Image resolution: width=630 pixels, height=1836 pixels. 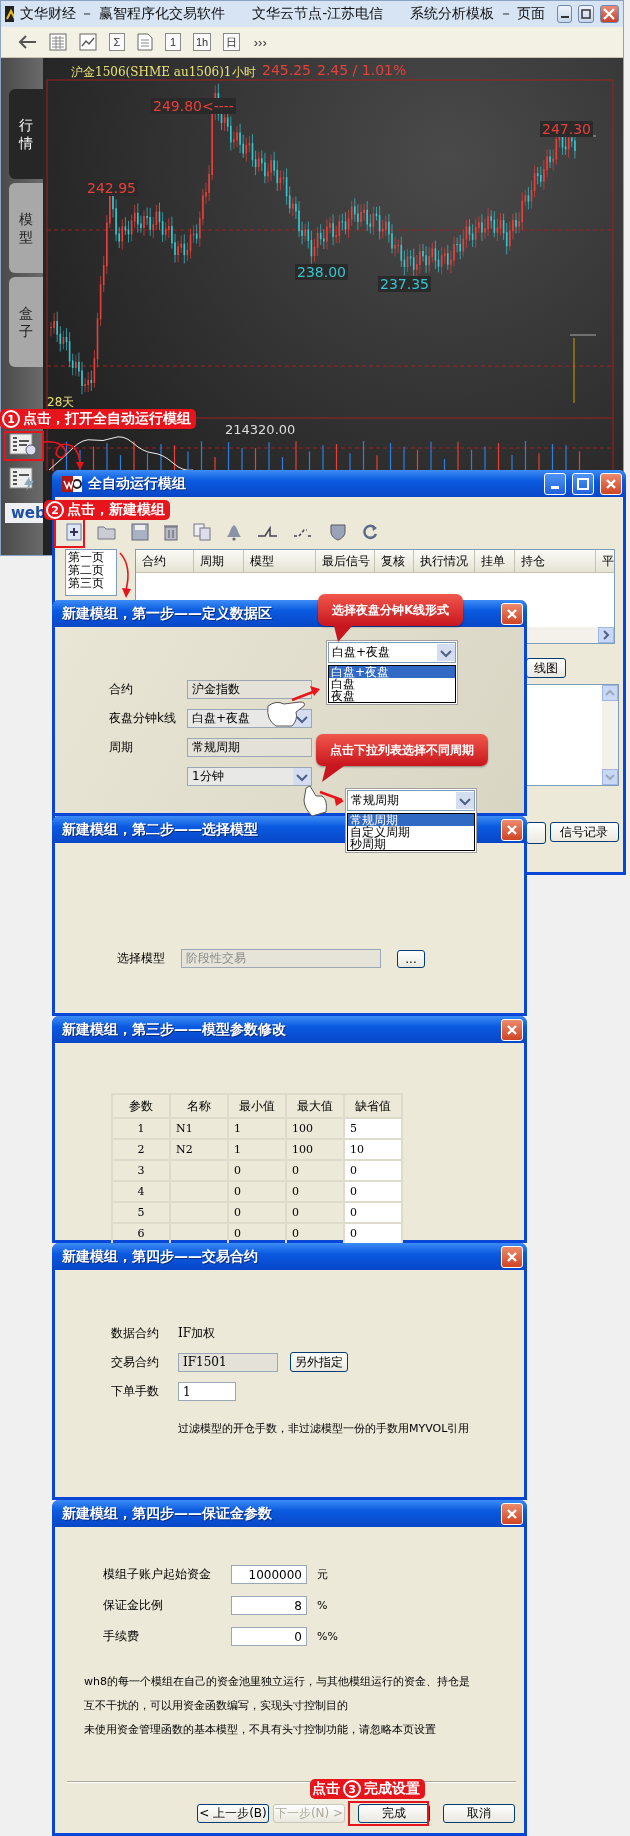 What do you see at coordinates (411, 844) in the screenshot?
I see `dropdown-option: 秒周期` at bounding box center [411, 844].